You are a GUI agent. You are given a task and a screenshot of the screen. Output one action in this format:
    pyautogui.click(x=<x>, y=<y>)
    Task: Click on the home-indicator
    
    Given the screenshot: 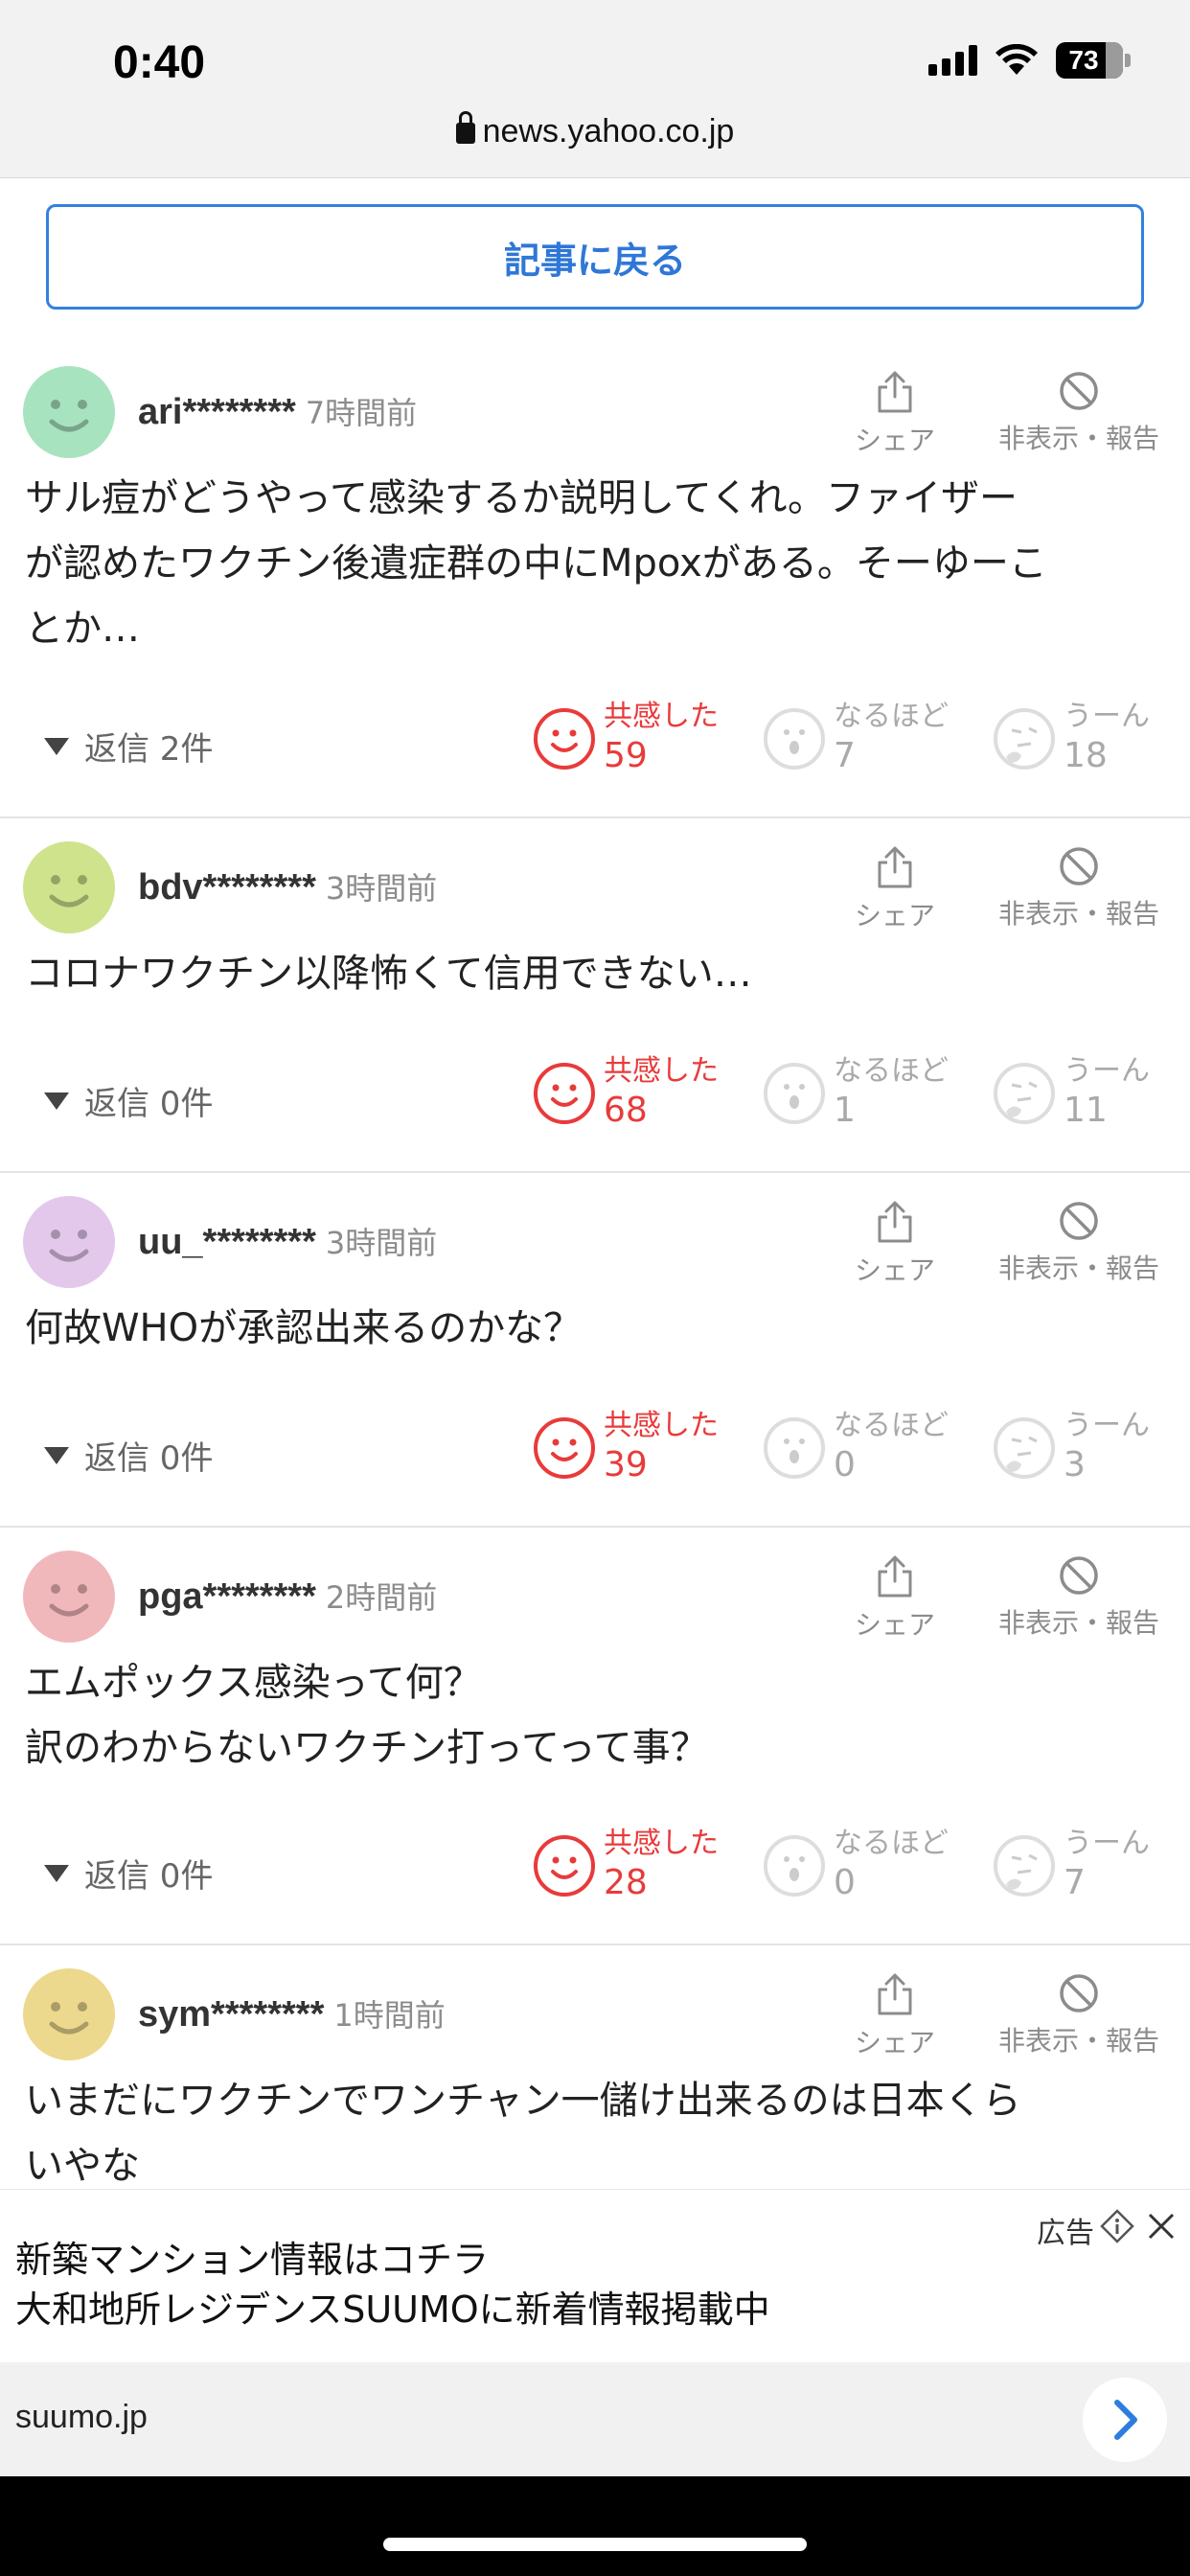 What is the action you would take?
    pyautogui.click(x=595, y=2544)
    